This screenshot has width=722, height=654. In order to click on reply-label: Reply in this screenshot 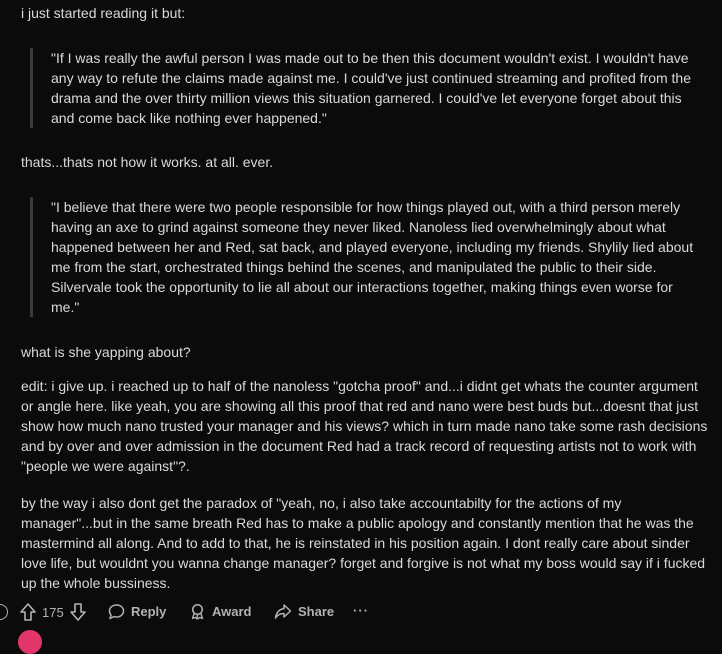, I will do `click(149, 611)`.